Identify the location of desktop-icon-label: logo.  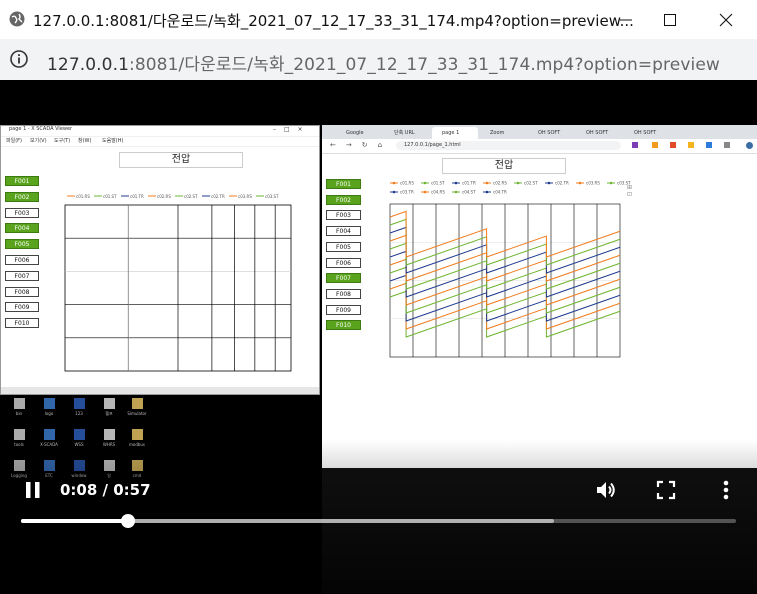
(49, 413).